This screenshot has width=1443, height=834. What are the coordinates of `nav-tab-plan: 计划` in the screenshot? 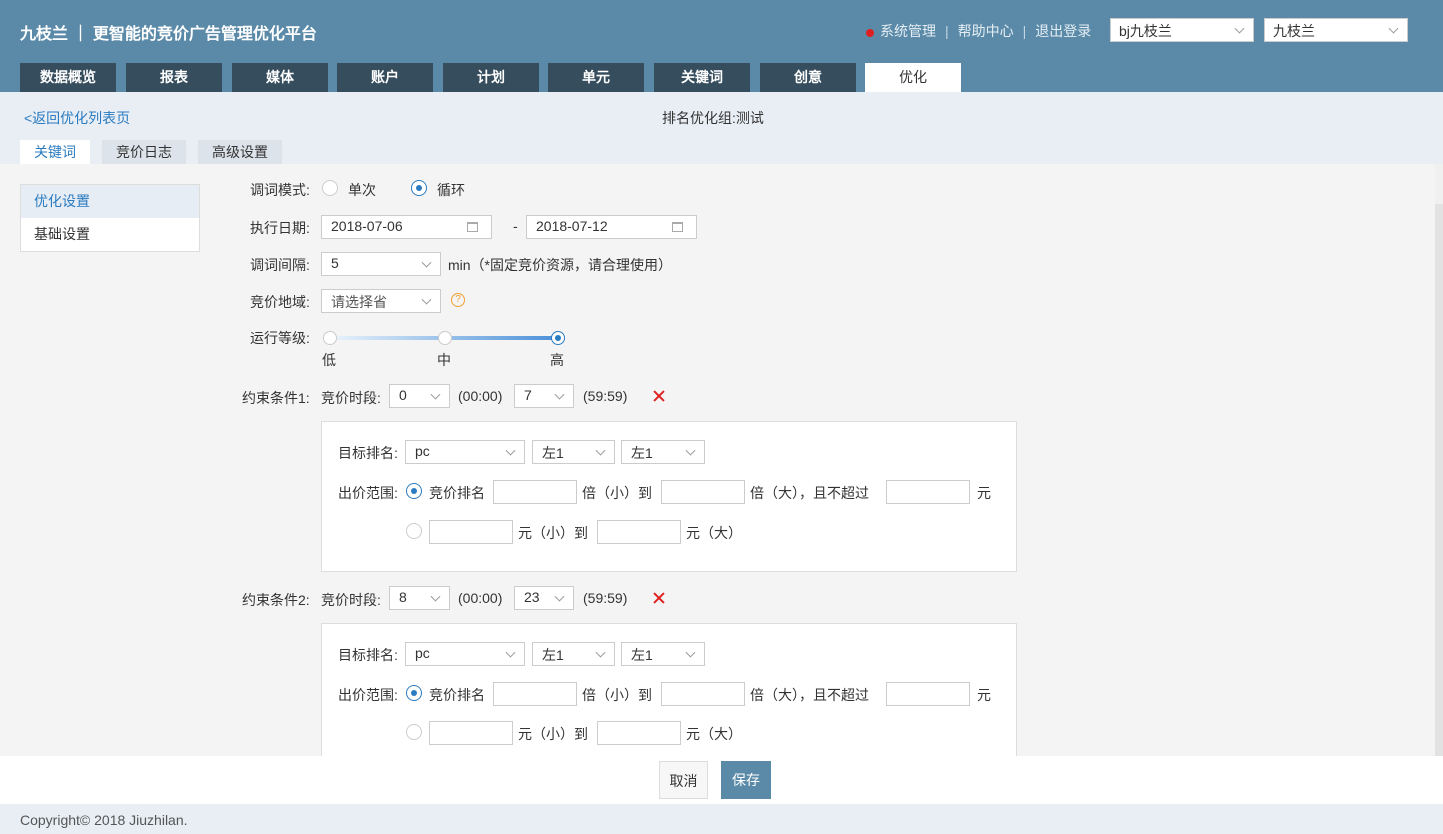 It's located at (491, 77).